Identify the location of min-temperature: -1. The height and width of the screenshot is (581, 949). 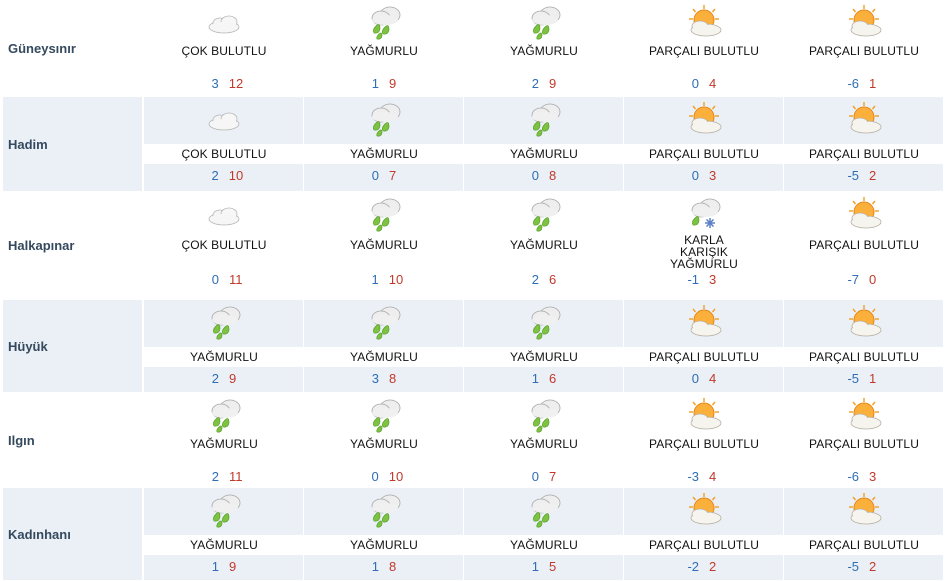
(693, 279).